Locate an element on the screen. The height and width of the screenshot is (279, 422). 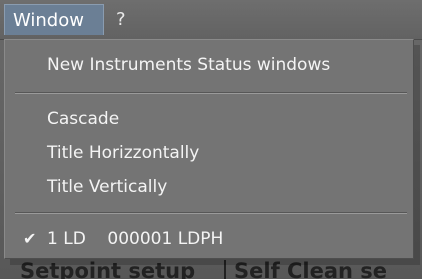
menu-item-label: 1 LD 000001 LDPH is located at coordinates (135, 239).